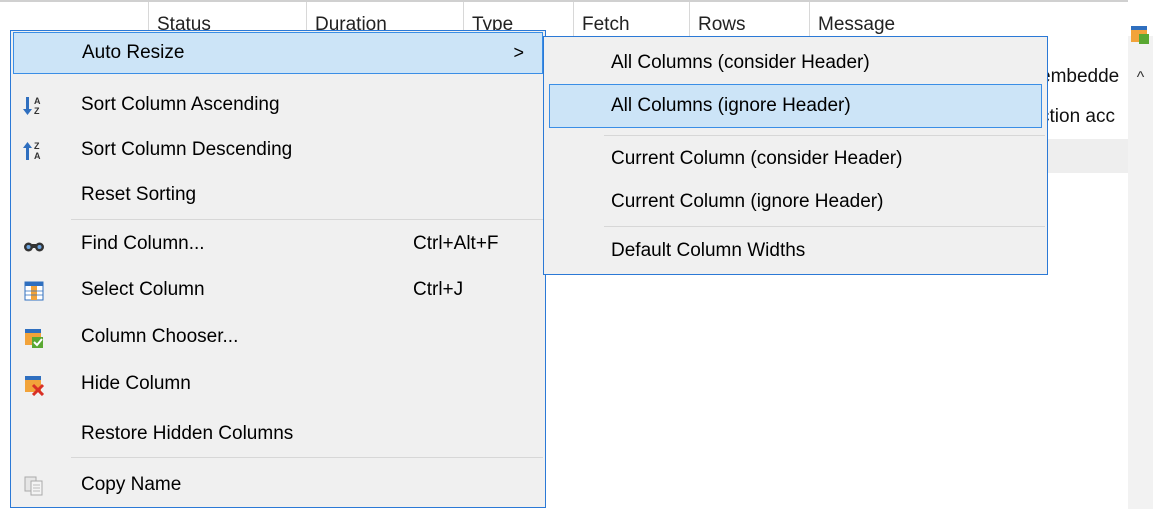  What do you see at coordinates (136, 383) in the screenshot?
I see `menu-item-label: Hide Column` at bounding box center [136, 383].